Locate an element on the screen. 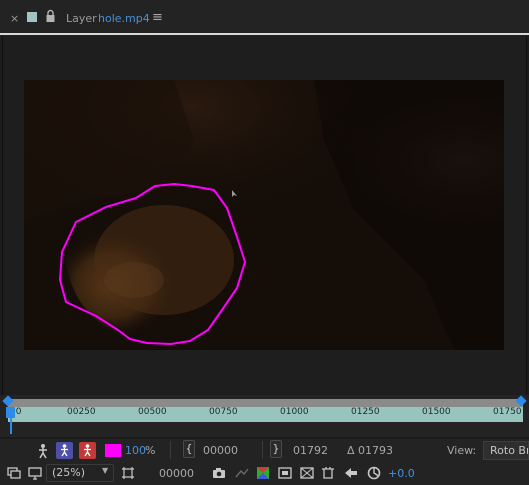 The height and width of the screenshot is (485, 529). panel-menu-icon: ≡ is located at coordinates (157, 17).